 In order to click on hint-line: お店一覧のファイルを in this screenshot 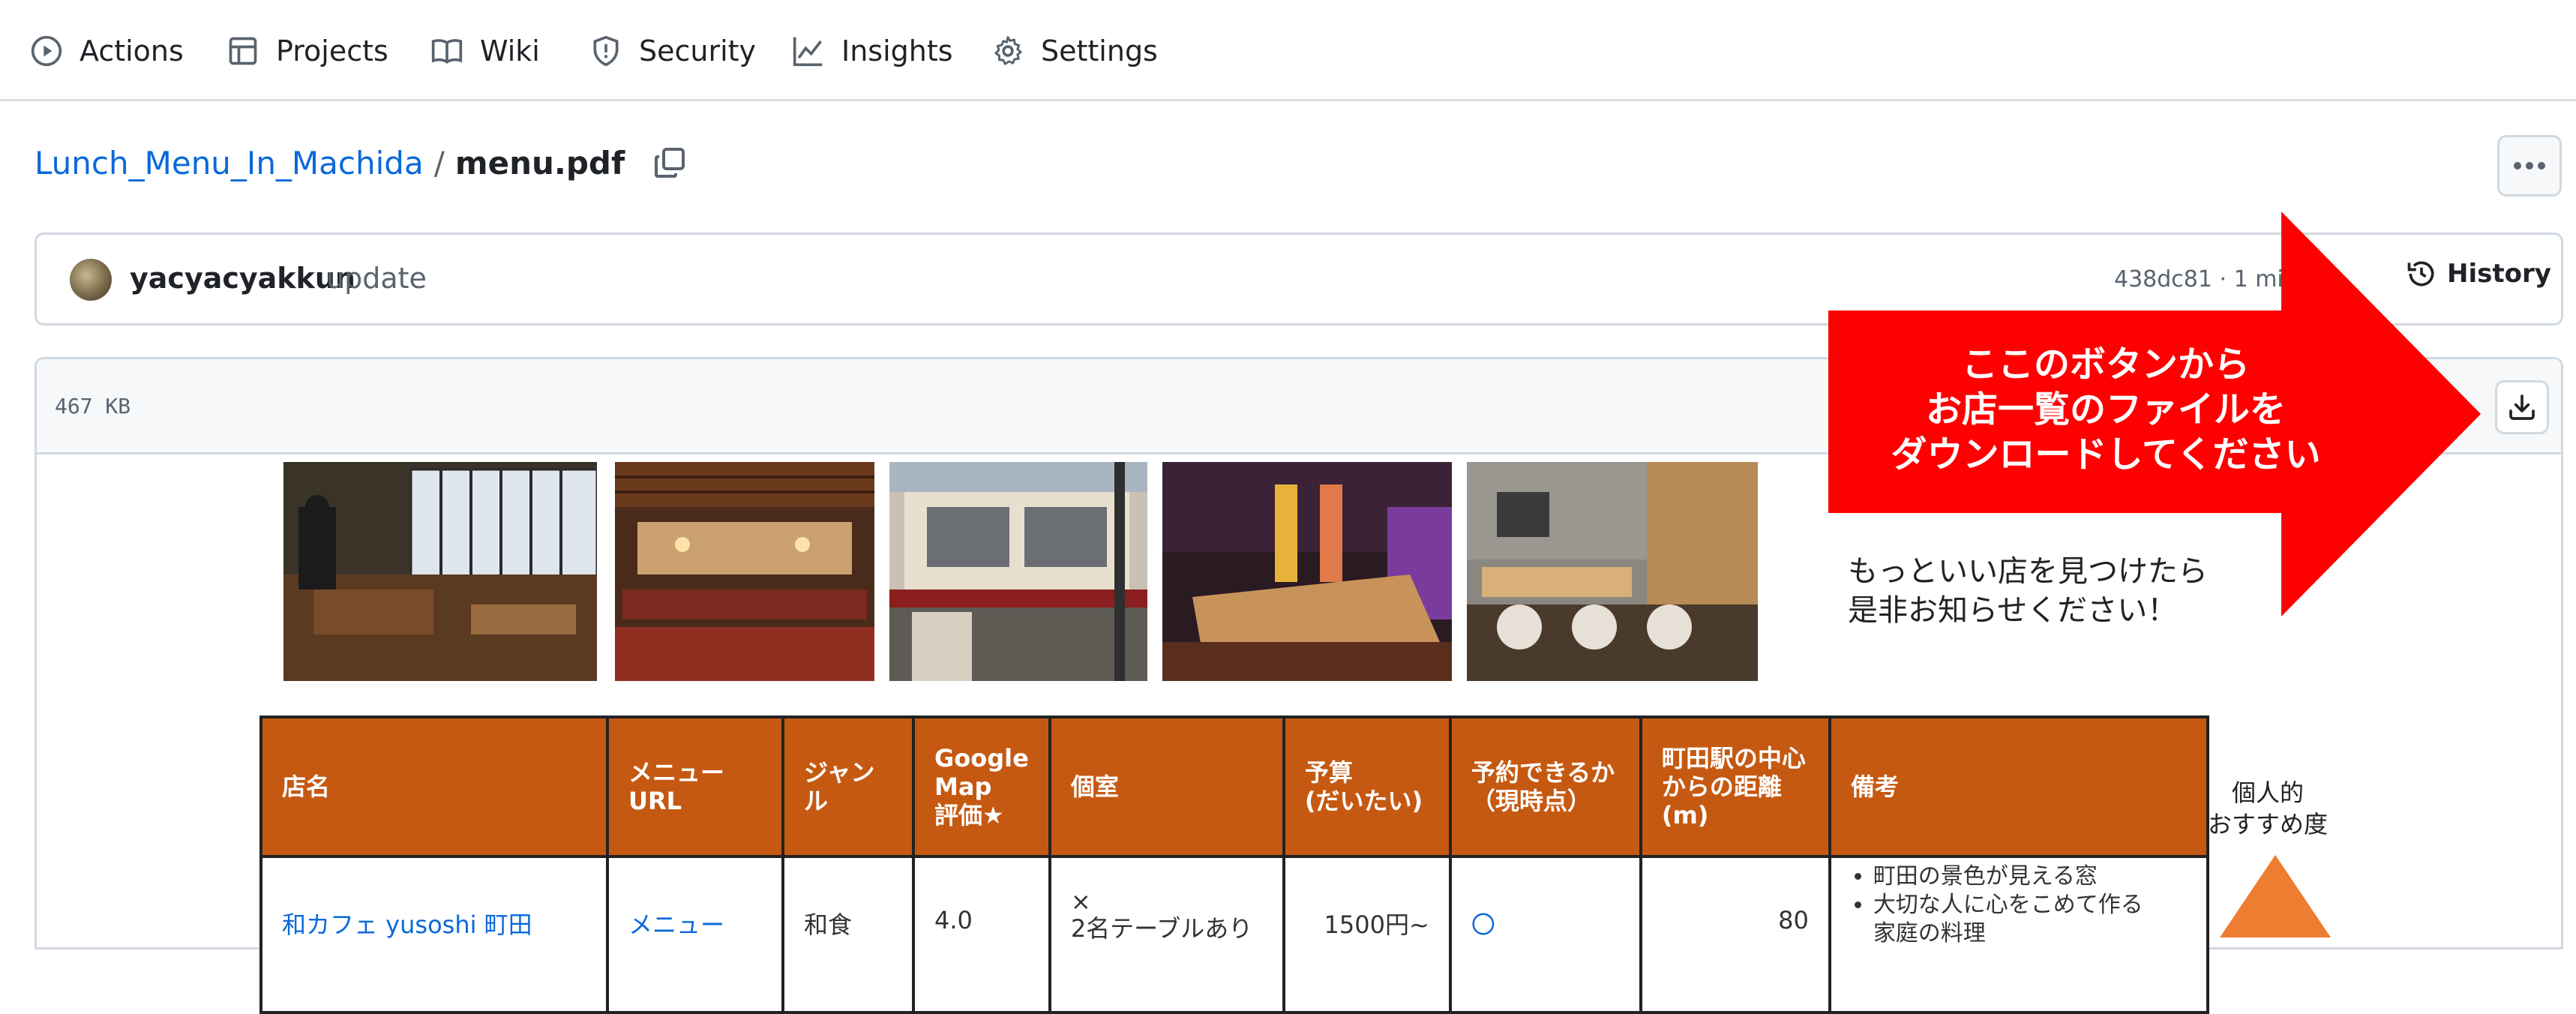, I will do `click(2106, 409)`.